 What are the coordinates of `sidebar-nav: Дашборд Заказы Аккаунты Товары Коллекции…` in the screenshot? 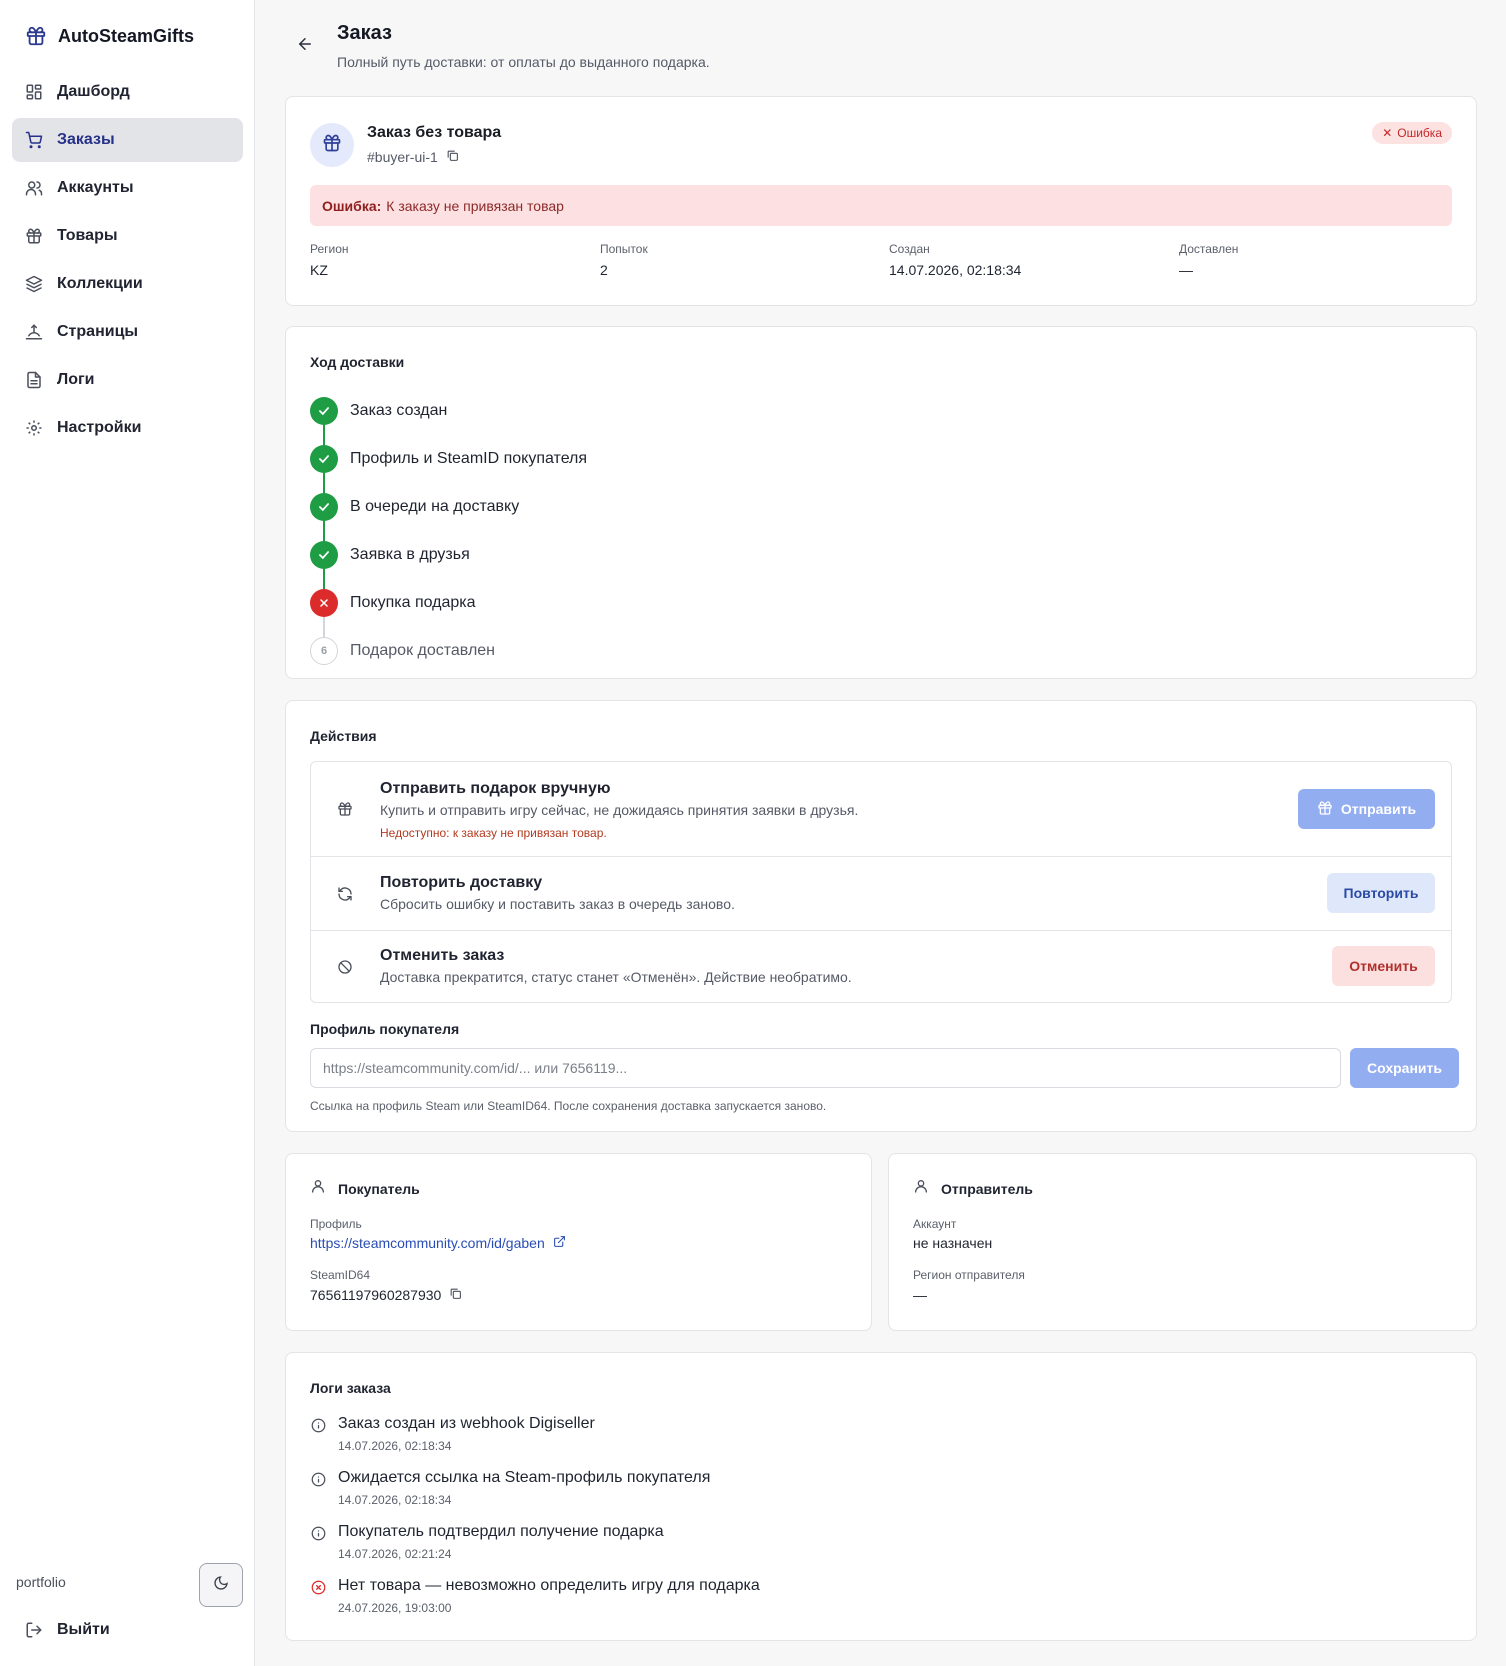 It's located at (127, 262).